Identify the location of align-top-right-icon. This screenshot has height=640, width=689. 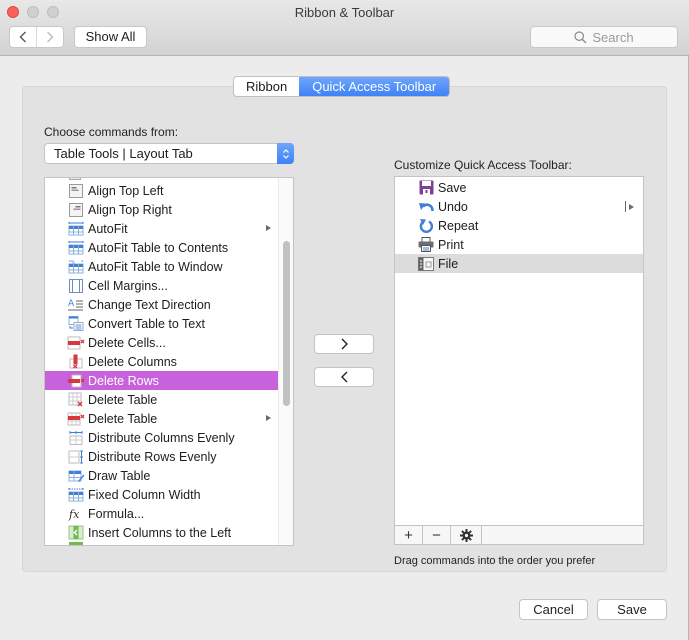
(76, 210).